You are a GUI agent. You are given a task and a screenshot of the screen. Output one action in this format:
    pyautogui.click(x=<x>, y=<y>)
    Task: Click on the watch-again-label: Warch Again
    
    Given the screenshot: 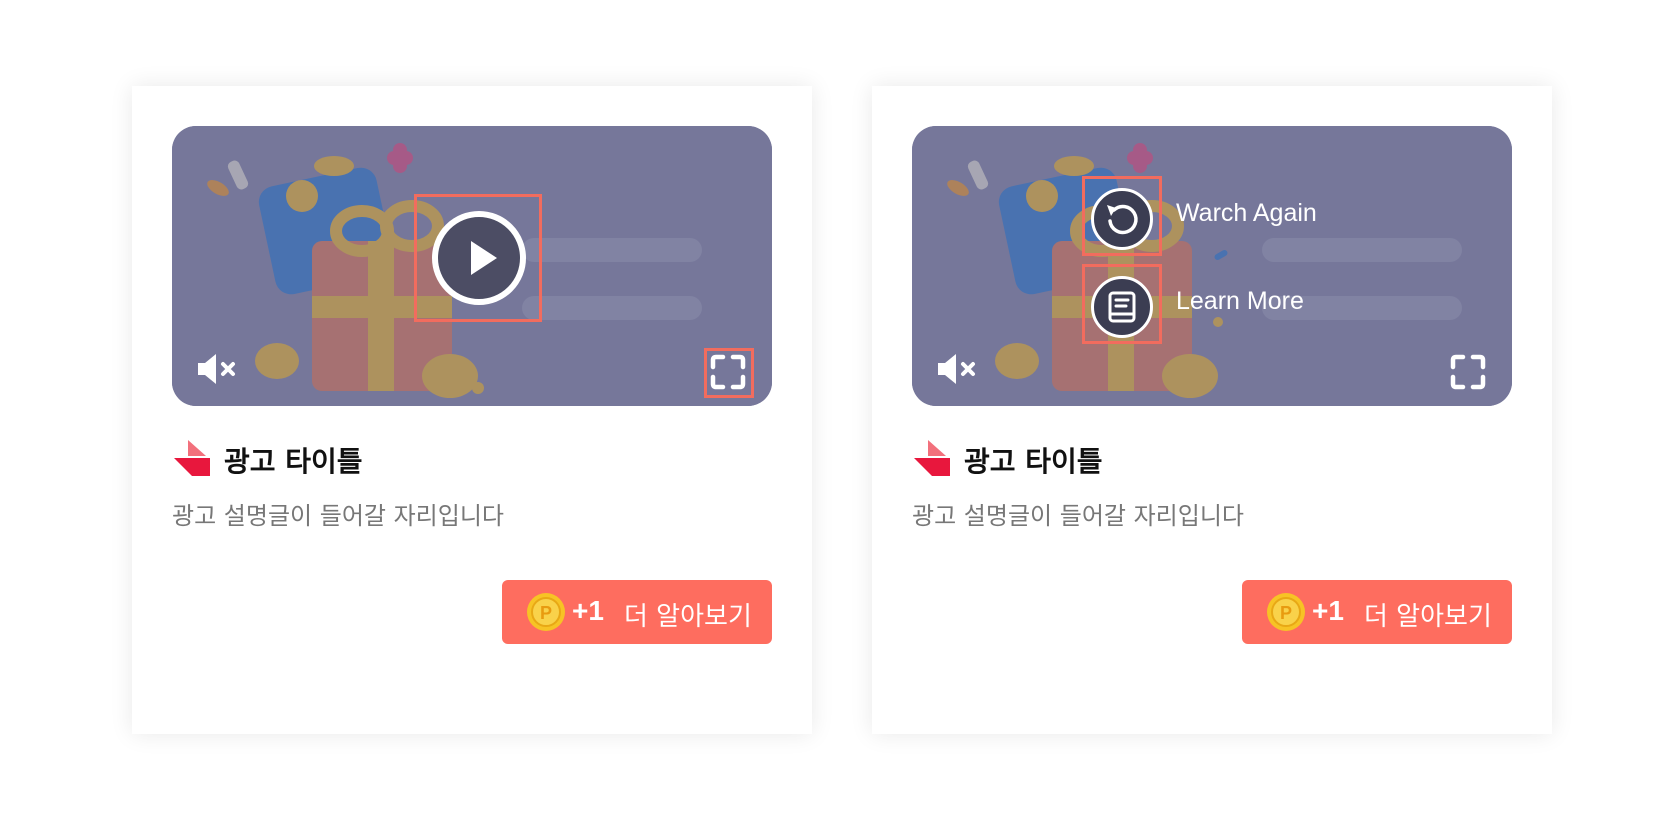 What is the action you would take?
    pyautogui.click(x=1246, y=213)
    